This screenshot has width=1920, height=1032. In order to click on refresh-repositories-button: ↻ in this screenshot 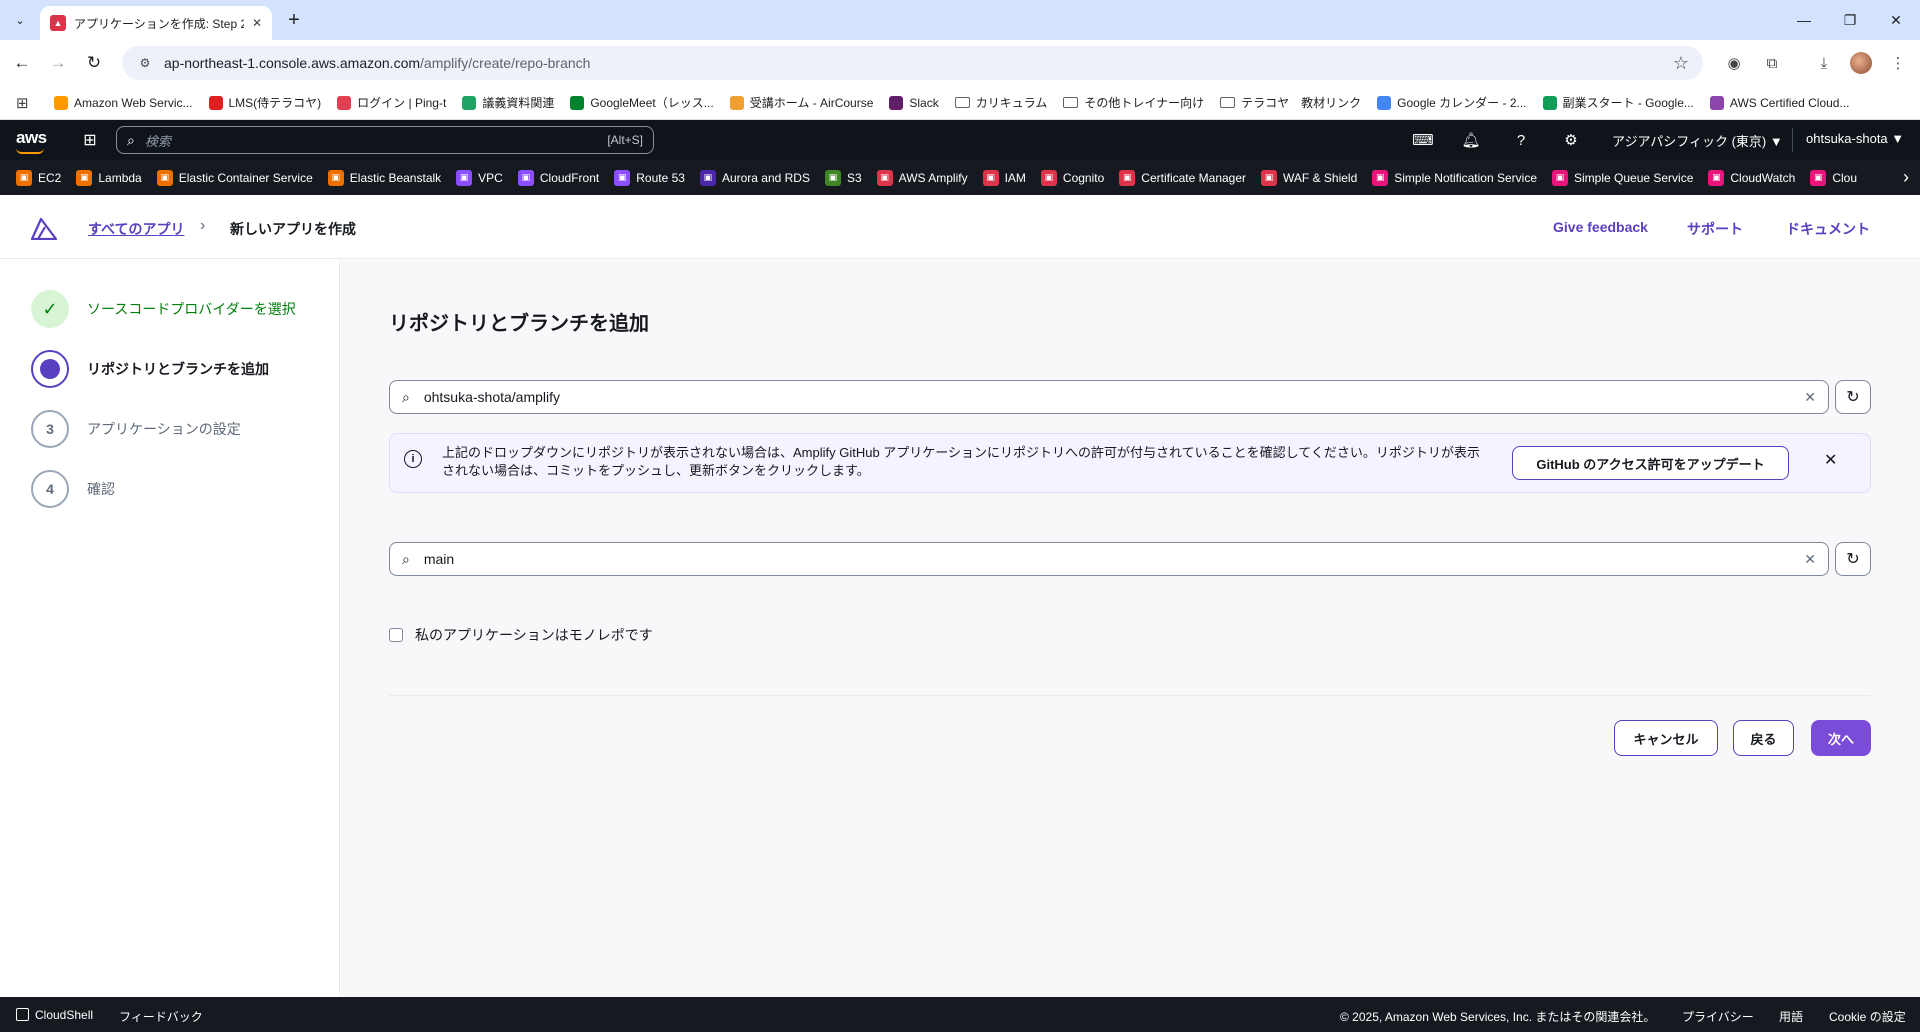, I will do `click(1853, 397)`.